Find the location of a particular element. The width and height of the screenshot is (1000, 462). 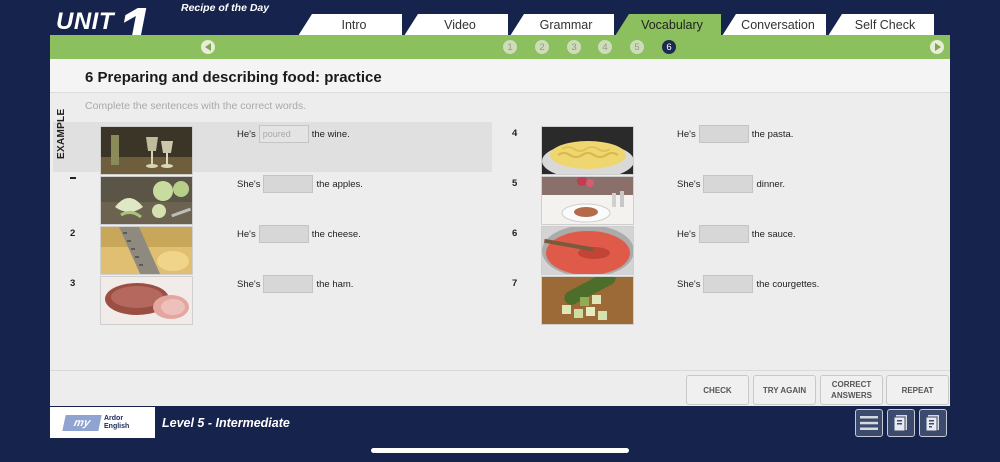

apples-image is located at coordinates (146, 200).